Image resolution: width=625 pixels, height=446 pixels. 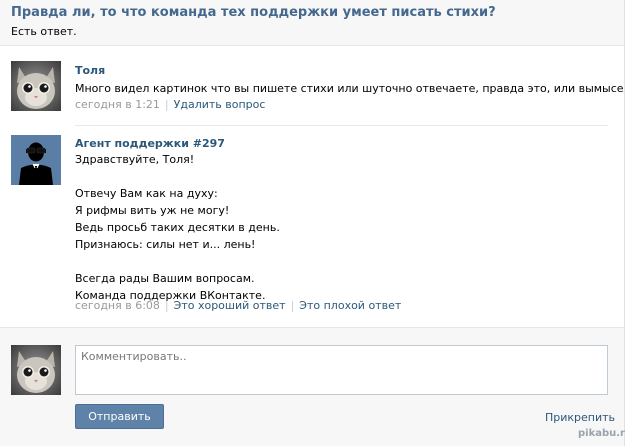 I want to click on comment-input, so click(x=341, y=370).